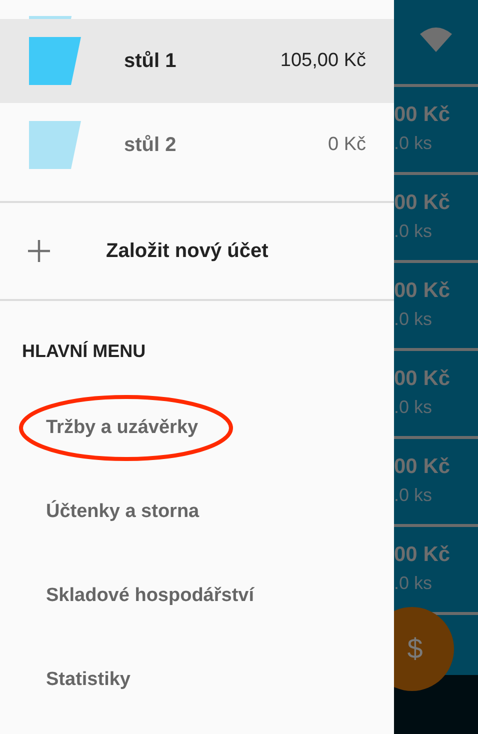 This screenshot has height=734, width=478. Describe the element at coordinates (151, 61) in the screenshot. I see `table-name: stůl 1` at that location.